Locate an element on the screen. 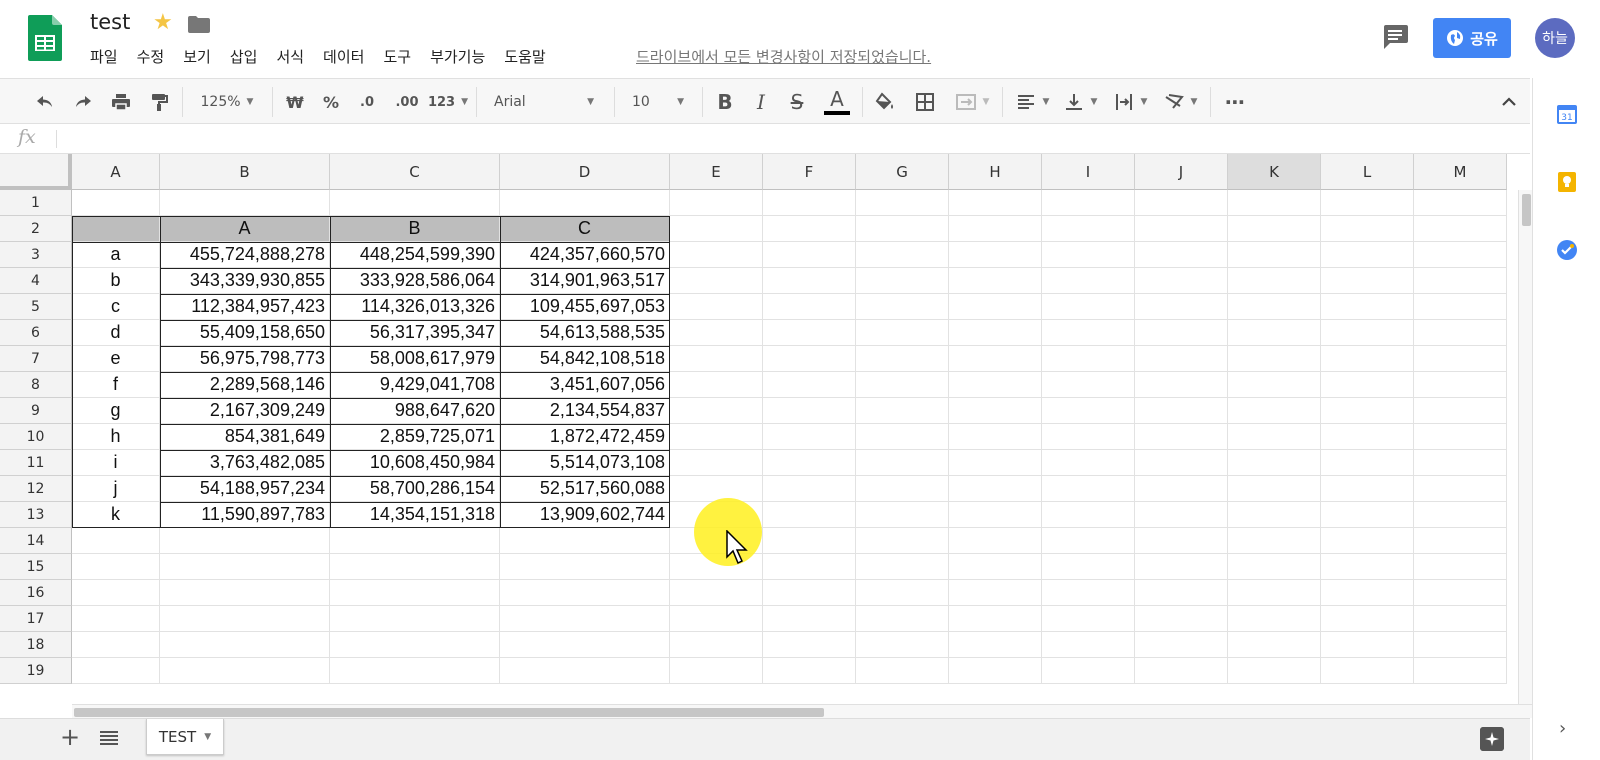 Image resolution: width=1600 pixels, height=760 pixels. menu-data: 데이터 is located at coordinates (343, 56).